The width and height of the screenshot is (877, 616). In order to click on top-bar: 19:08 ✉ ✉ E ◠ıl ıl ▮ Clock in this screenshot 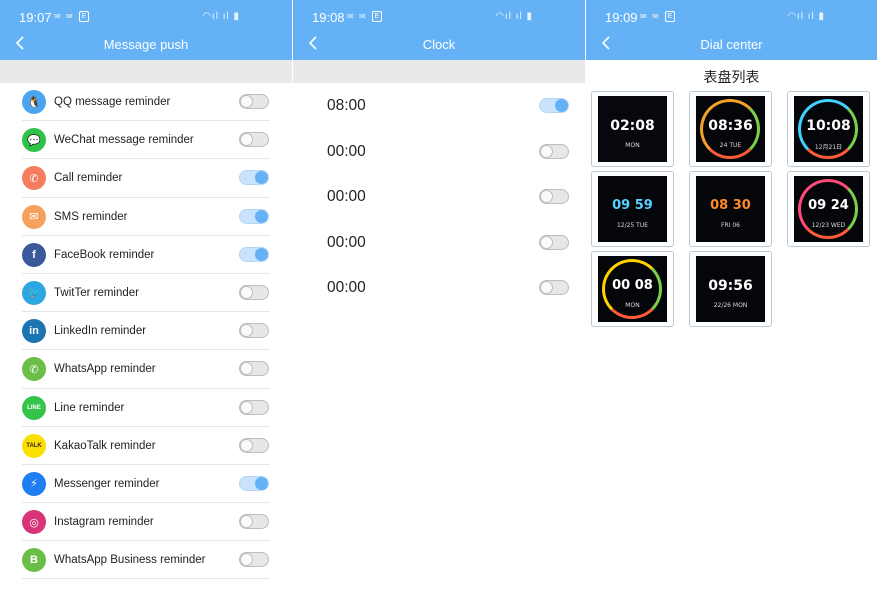, I will do `click(439, 30)`.